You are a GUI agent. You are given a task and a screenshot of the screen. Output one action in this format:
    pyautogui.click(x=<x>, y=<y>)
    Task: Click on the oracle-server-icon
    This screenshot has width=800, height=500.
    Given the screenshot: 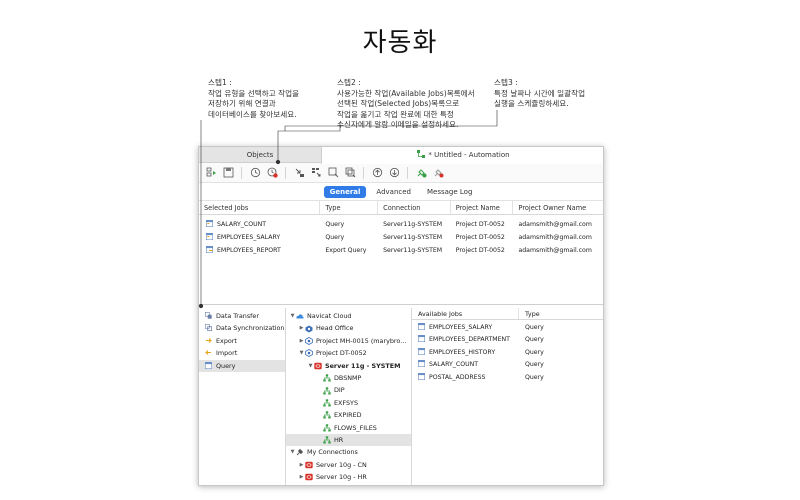 What is the action you would take?
    pyautogui.click(x=318, y=365)
    